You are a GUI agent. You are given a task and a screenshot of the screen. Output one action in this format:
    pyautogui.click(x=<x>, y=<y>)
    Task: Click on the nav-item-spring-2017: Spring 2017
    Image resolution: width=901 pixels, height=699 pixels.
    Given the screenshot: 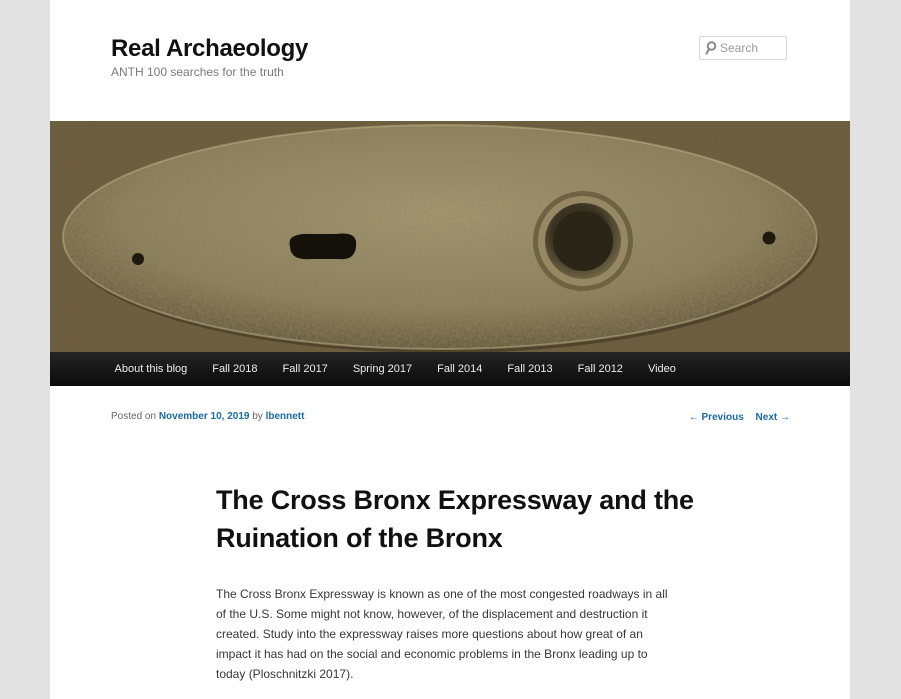 What is the action you would take?
    pyautogui.click(x=382, y=369)
    